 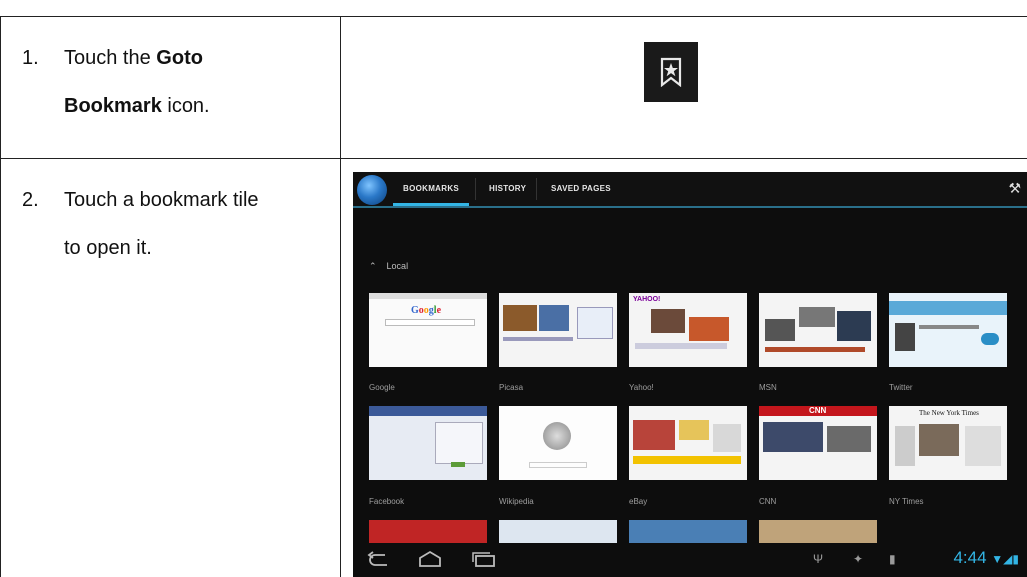 I want to click on signal-icon: ◢, so click(x=1008, y=559).